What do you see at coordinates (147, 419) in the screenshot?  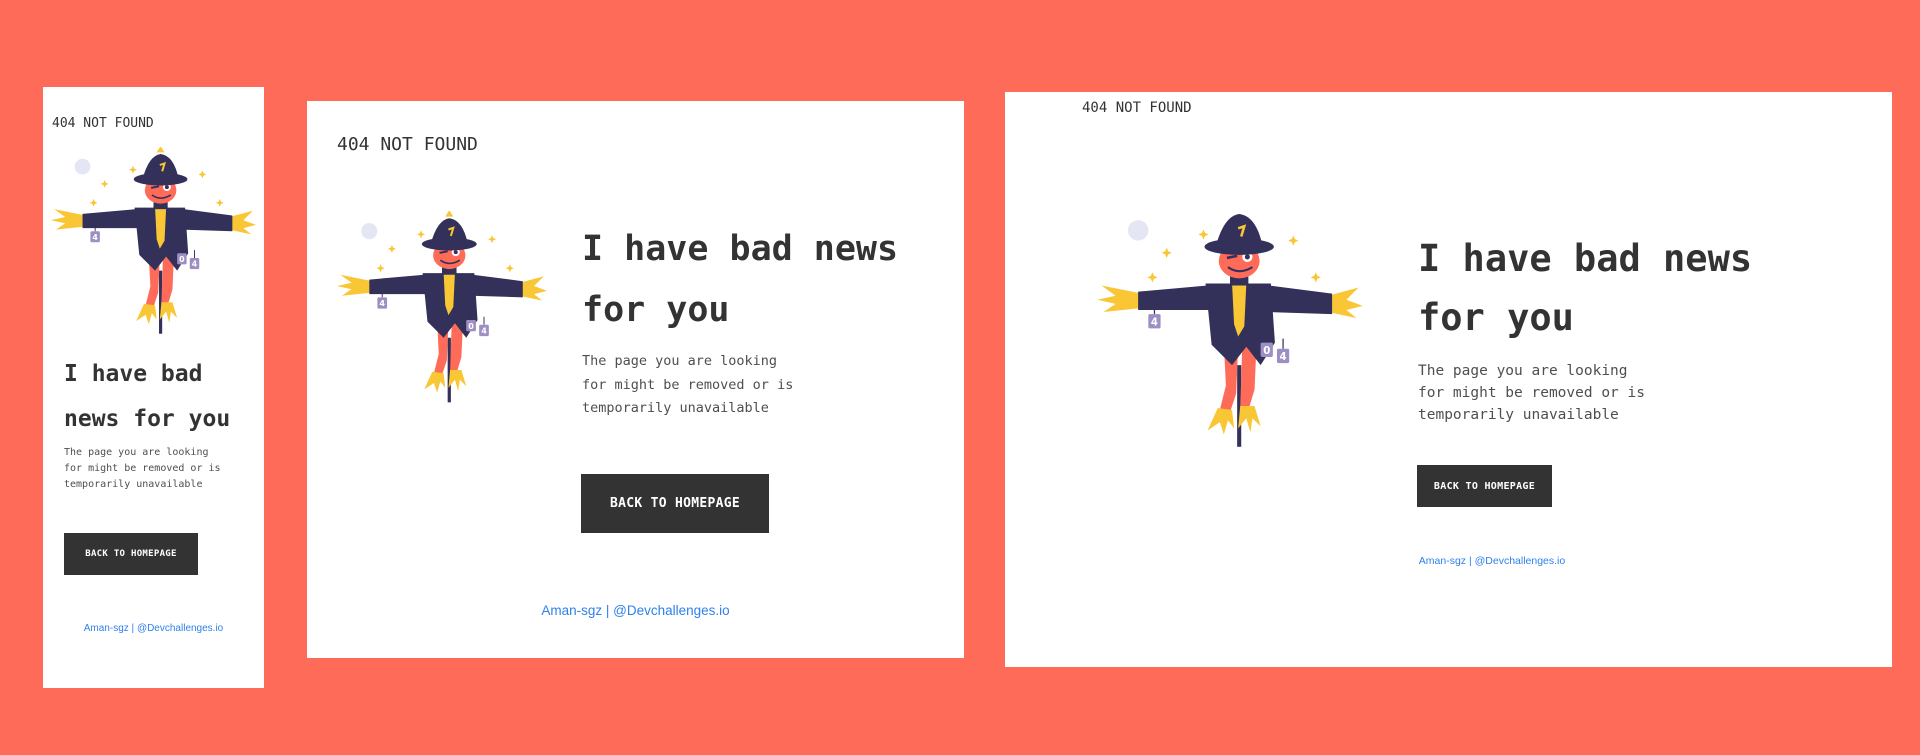 I see `page-title-line-2: news for you` at bounding box center [147, 419].